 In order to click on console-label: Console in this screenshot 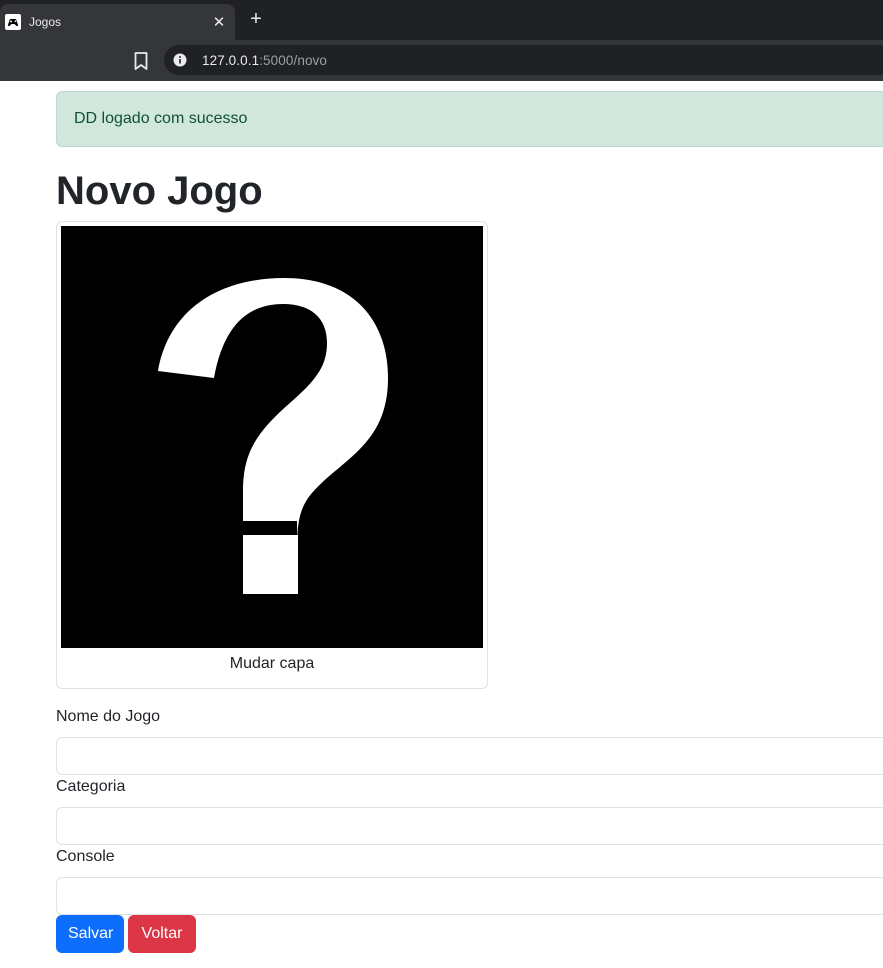, I will do `click(85, 856)`.